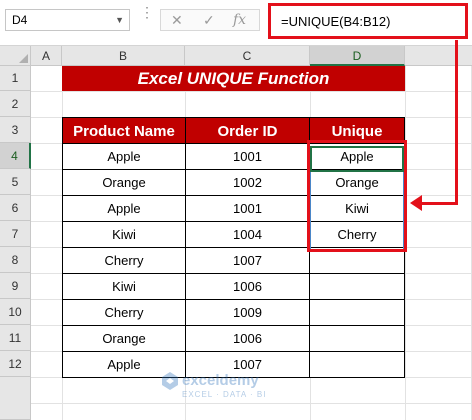 This screenshot has width=472, height=420. I want to click on arrow-left-icon, so click(416, 203).